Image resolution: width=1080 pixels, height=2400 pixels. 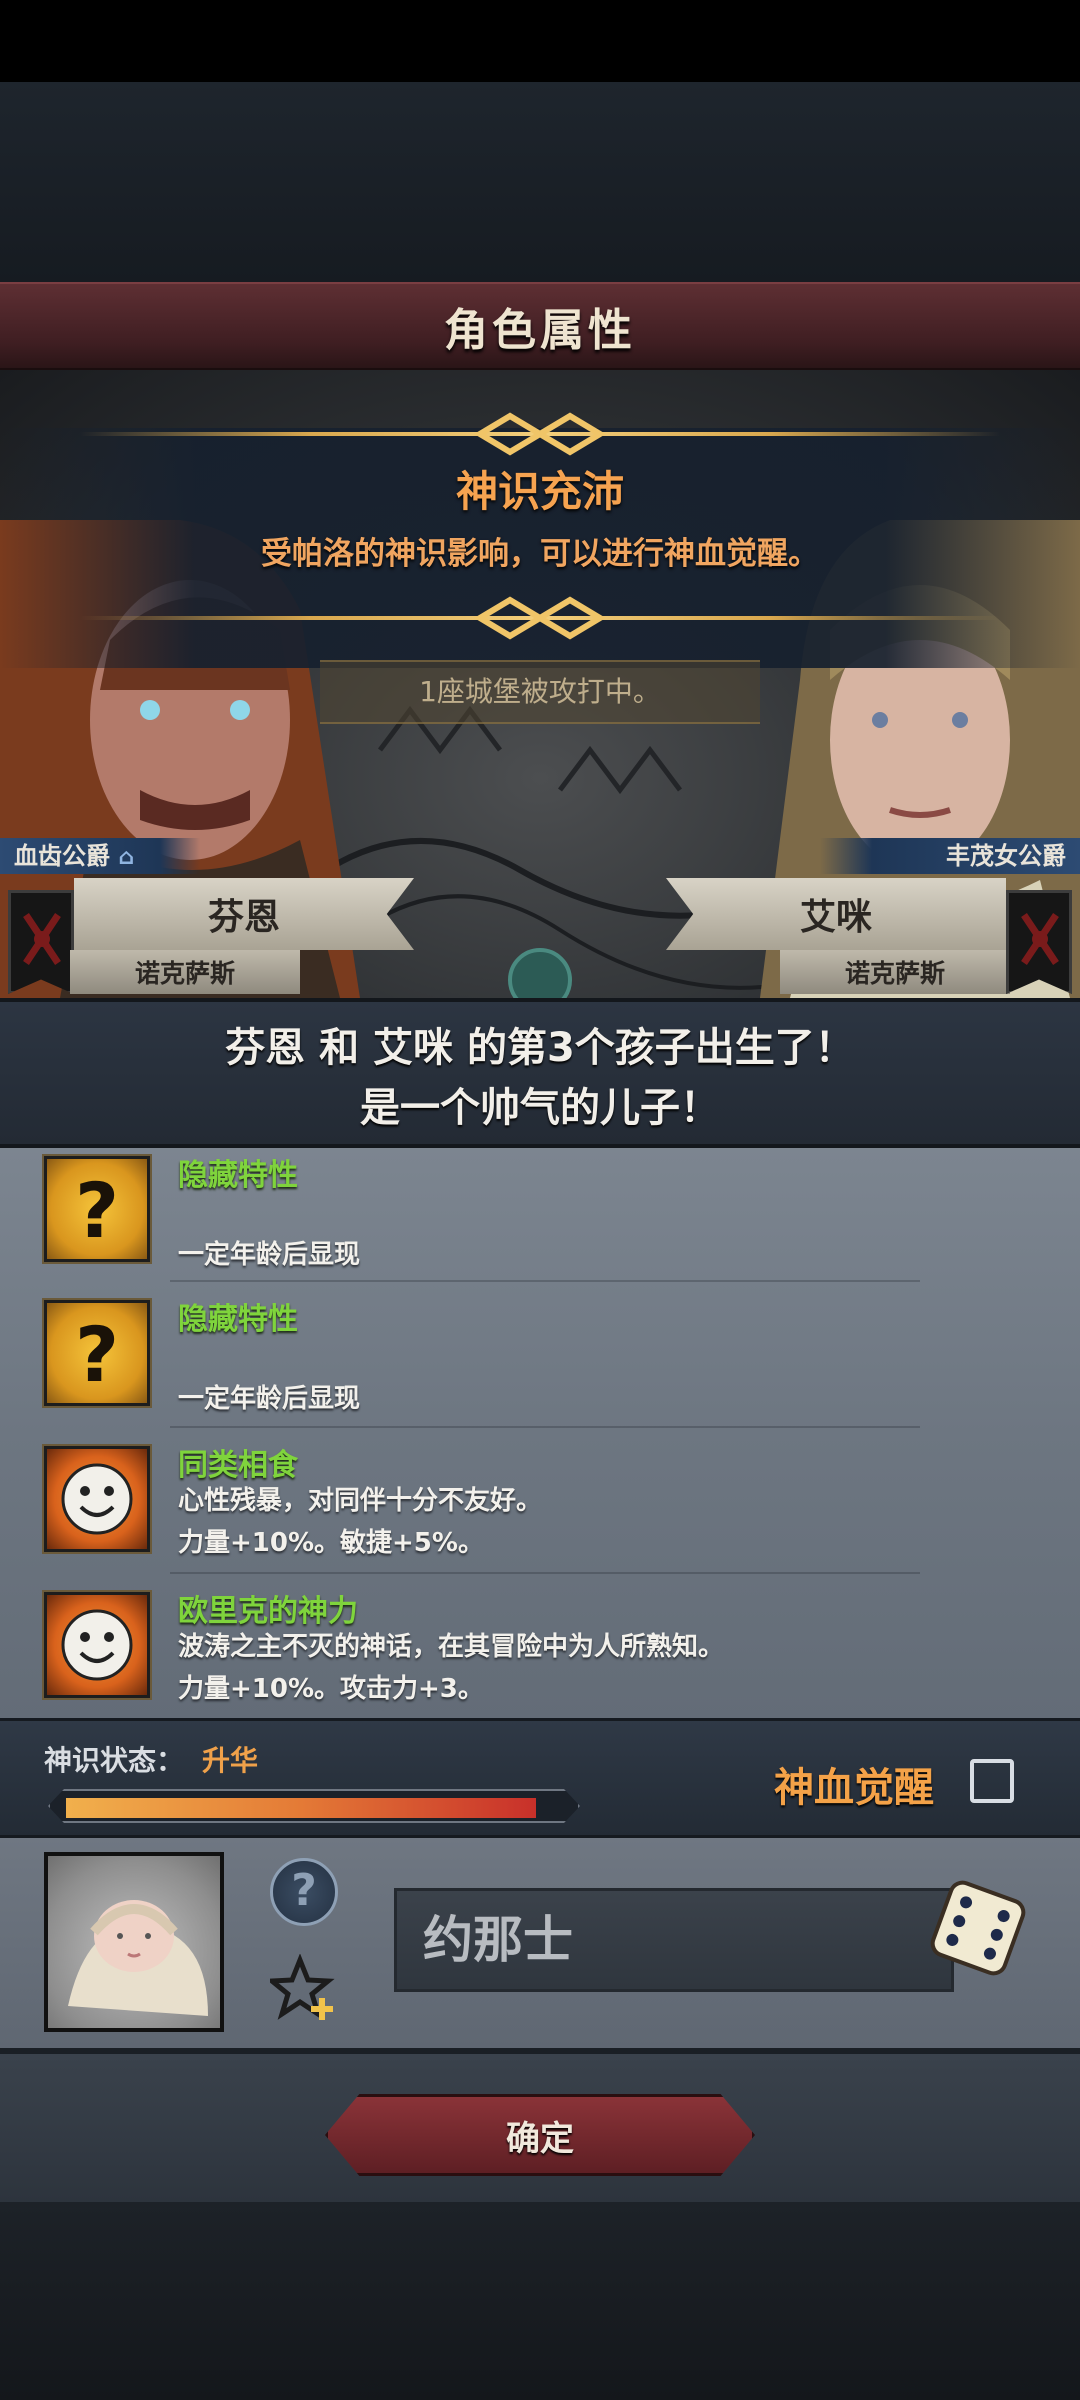 What do you see at coordinates (540, 554) in the screenshot?
I see `banner-description: 受帕洛的神识影响，可以进行神血觉醒。` at bounding box center [540, 554].